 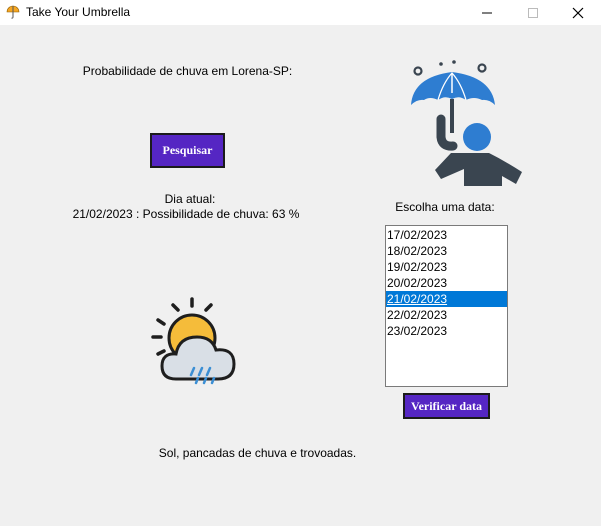 I want to click on person-with-umbrella-icon, so click(x=466, y=123).